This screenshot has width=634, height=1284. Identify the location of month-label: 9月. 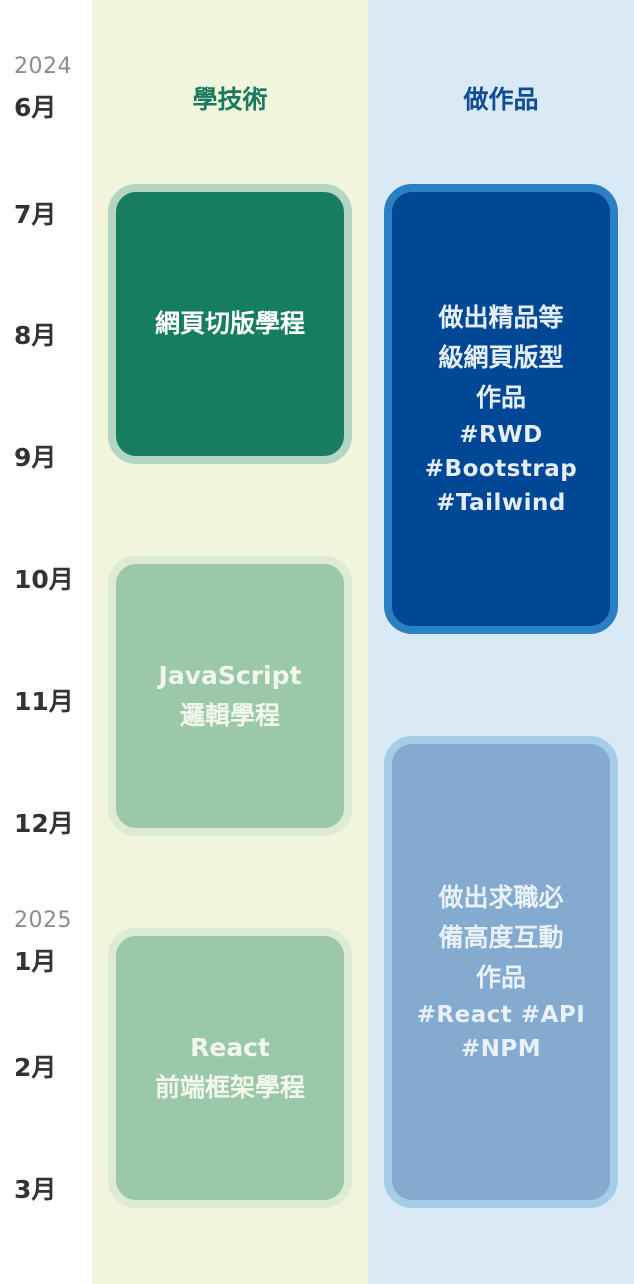
(35, 457).